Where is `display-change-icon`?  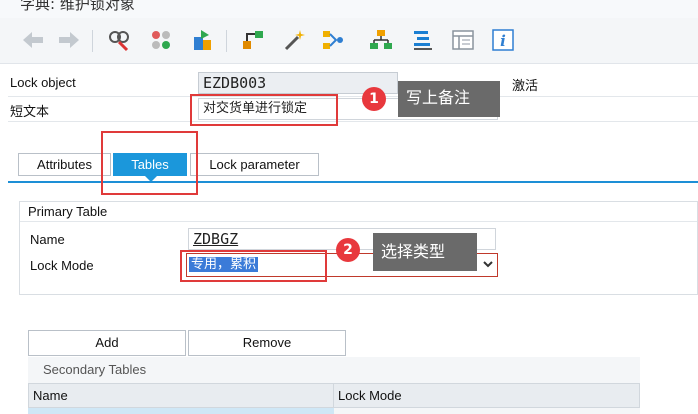 display-change-icon is located at coordinates (119, 40).